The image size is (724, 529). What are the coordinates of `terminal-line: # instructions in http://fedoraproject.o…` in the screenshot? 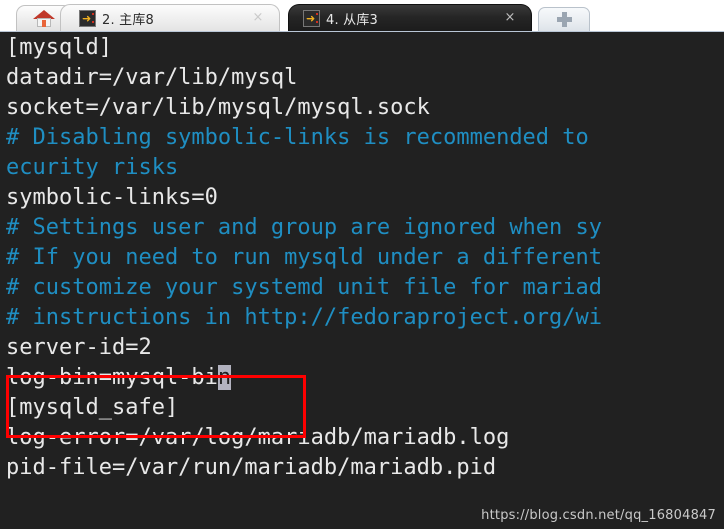 It's located at (304, 317).